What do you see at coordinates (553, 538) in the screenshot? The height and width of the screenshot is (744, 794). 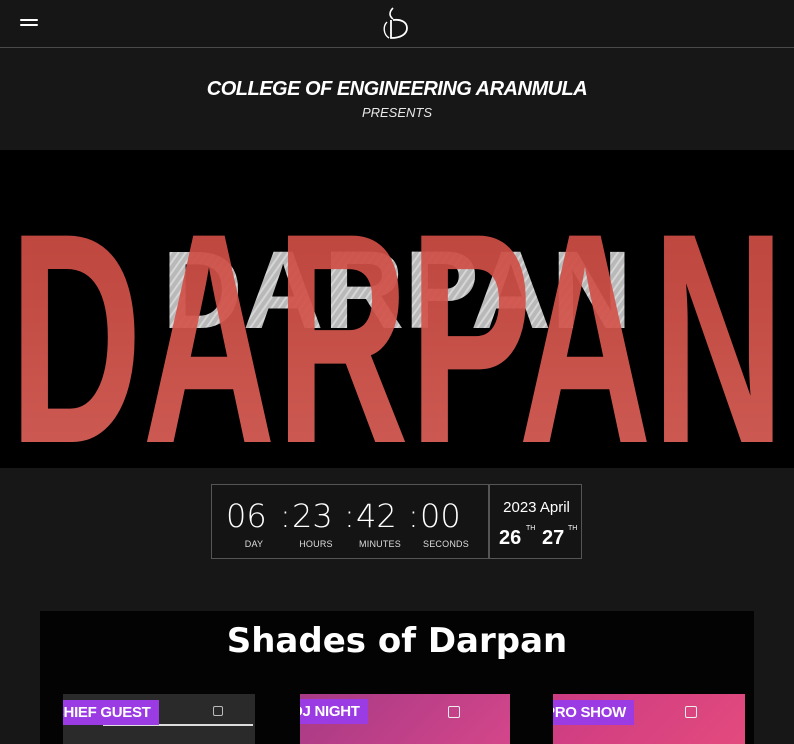 I see `event-day-2: 27` at bounding box center [553, 538].